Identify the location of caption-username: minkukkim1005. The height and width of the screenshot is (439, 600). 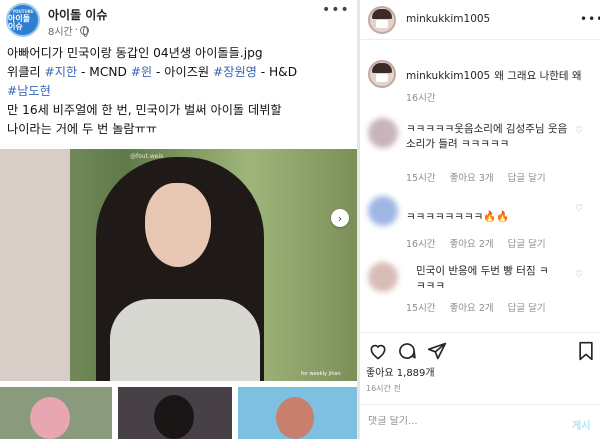
(448, 76).